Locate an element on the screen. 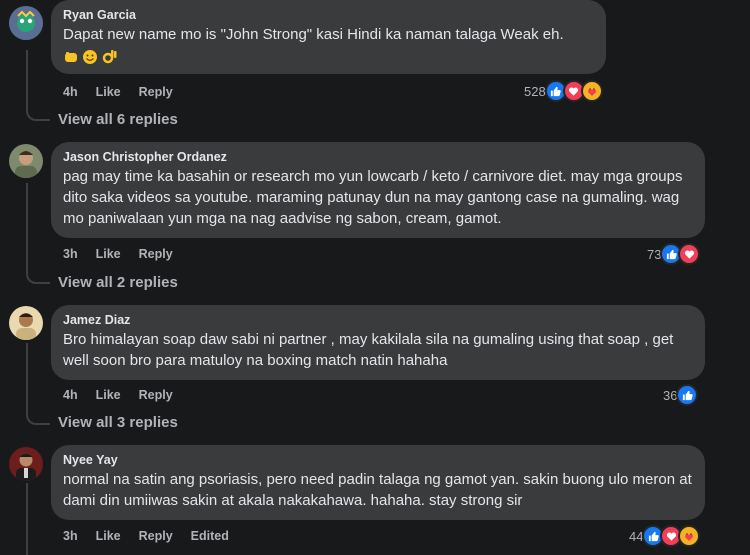  reaction-count: 44 is located at coordinates (636, 536).